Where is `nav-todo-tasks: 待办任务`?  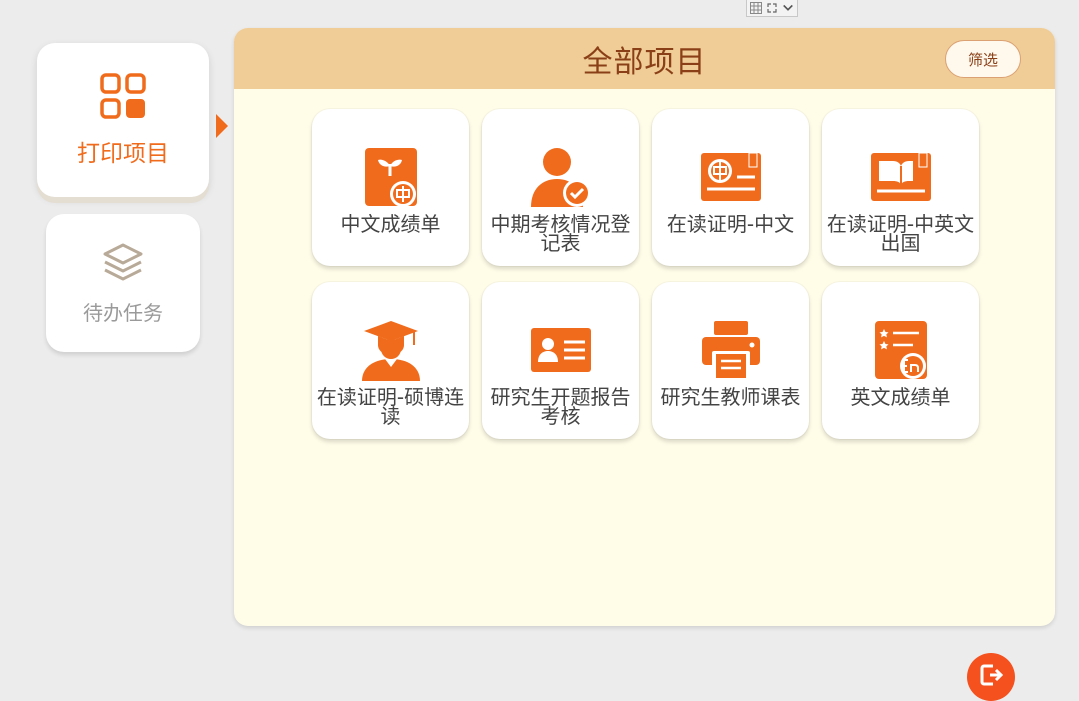 nav-todo-tasks: 待办任务 is located at coordinates (123, 283).